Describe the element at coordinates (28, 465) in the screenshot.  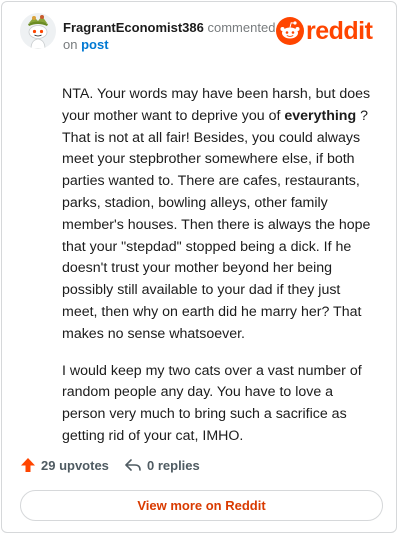
I see `upvote-arrow-icon` at that location.